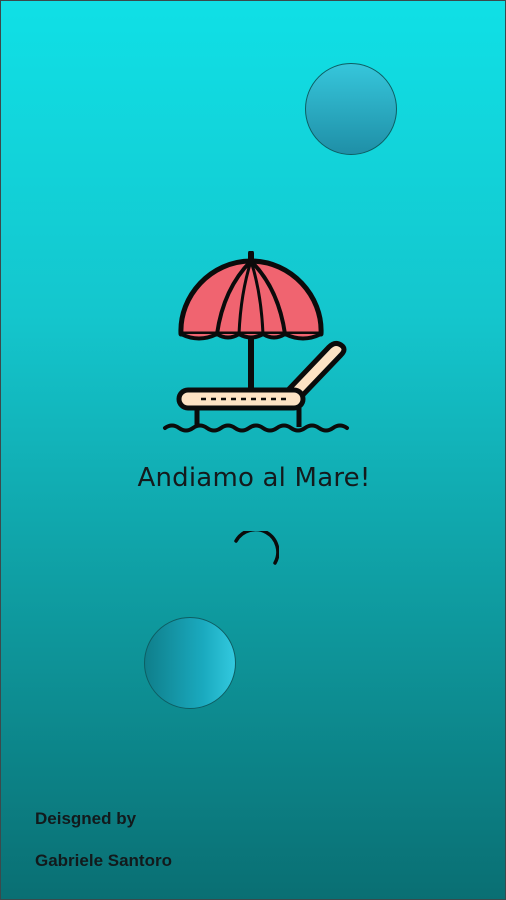  What do you see at coordinates (256, 548) in the screenshot?
I see `spinner-icon` at bounding box center [256, 548].